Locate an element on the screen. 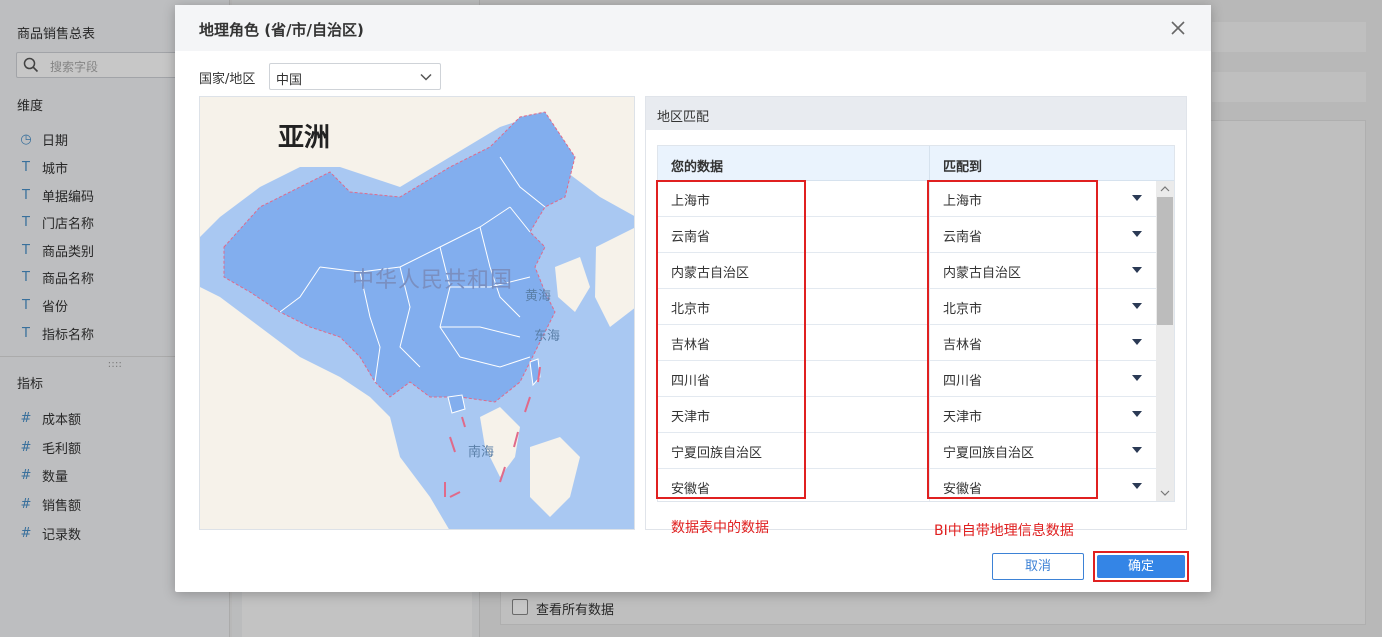 This screenshot has width=1382, height=637. annotation-box-left is located at coordinates (731, 339).